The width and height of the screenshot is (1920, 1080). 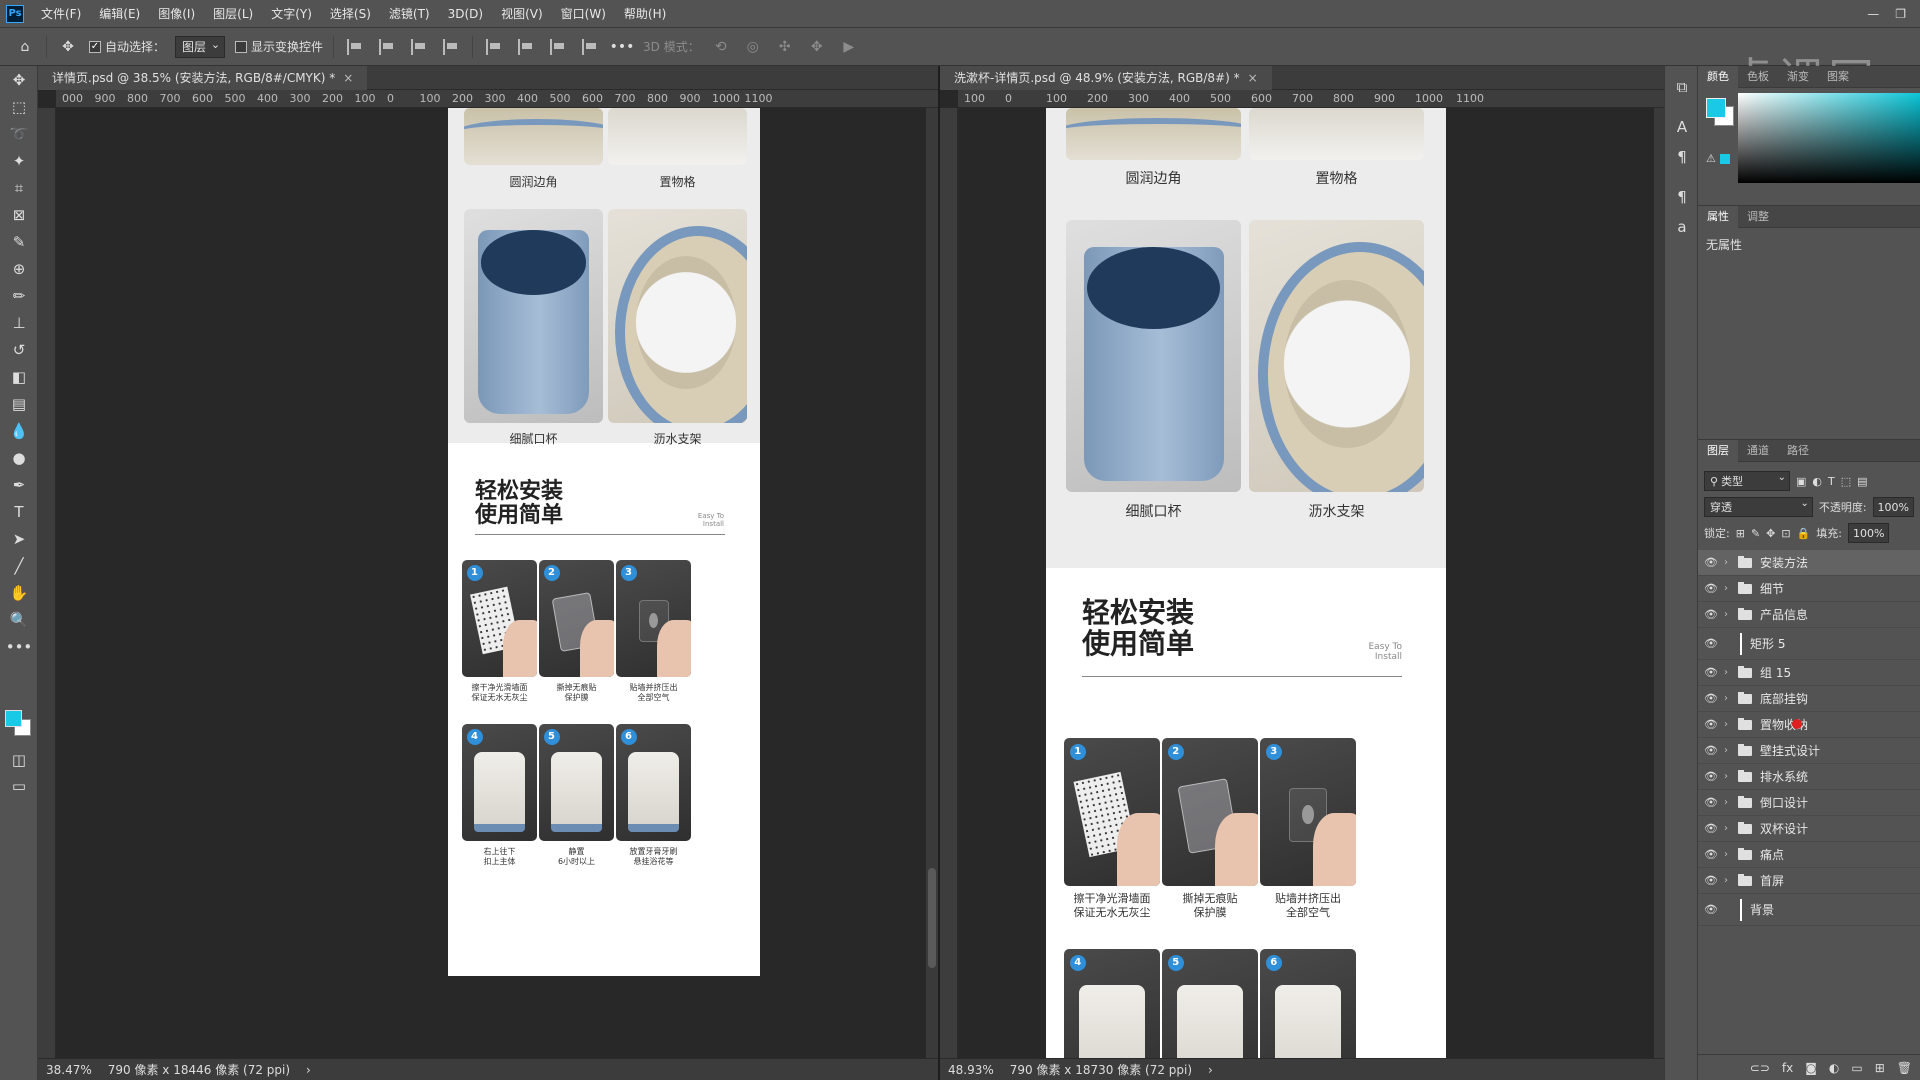 I want to click on brush-tool-icon: ✏, so click(x=19, y=295).